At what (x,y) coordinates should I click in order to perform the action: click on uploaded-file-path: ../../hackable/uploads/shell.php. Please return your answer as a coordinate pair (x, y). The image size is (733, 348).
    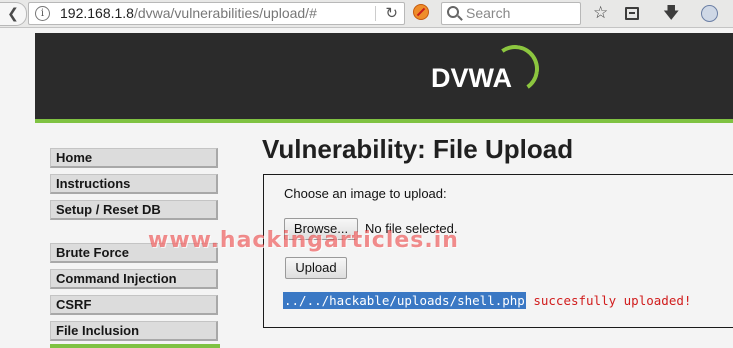
    Looking at the image, I should click on (404, 300).